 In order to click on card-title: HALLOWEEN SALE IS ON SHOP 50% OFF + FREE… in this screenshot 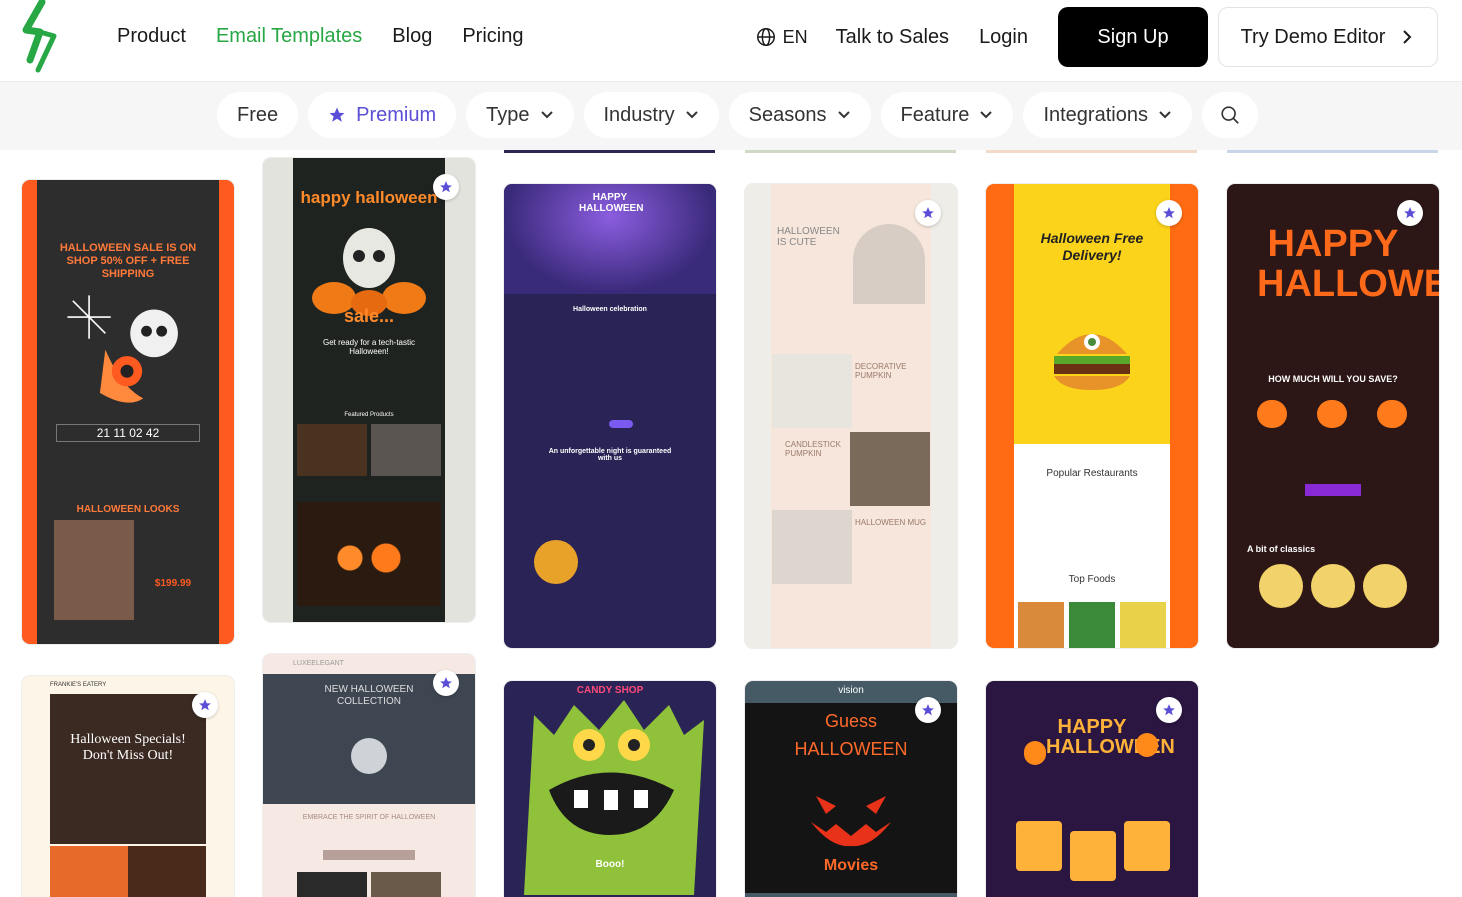, I will do `click(128, 261)`.